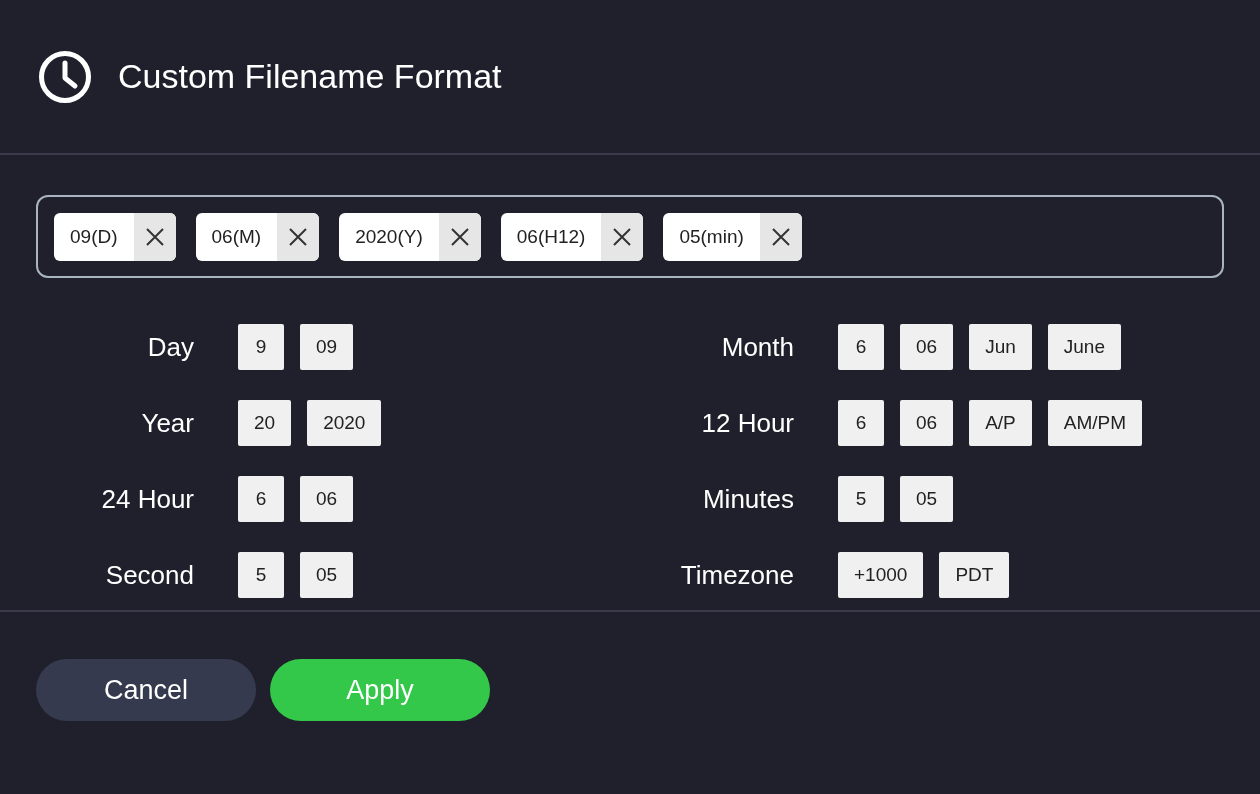 This screenshot has height=794, width=1260. I want to click on token-label: 06(H12), so click(551, 236).